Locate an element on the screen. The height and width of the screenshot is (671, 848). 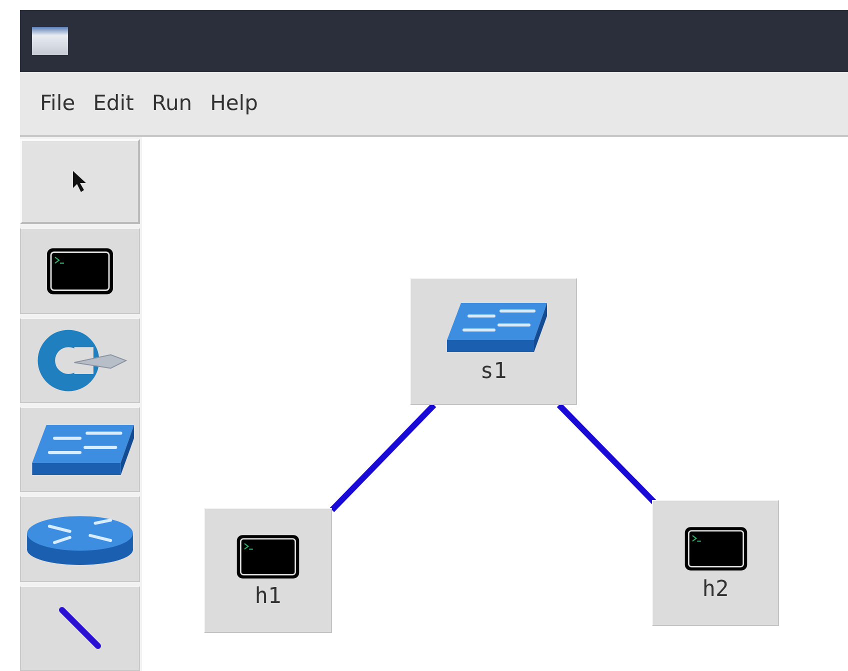
host-node: h2 is located at coordinates (715, 563).